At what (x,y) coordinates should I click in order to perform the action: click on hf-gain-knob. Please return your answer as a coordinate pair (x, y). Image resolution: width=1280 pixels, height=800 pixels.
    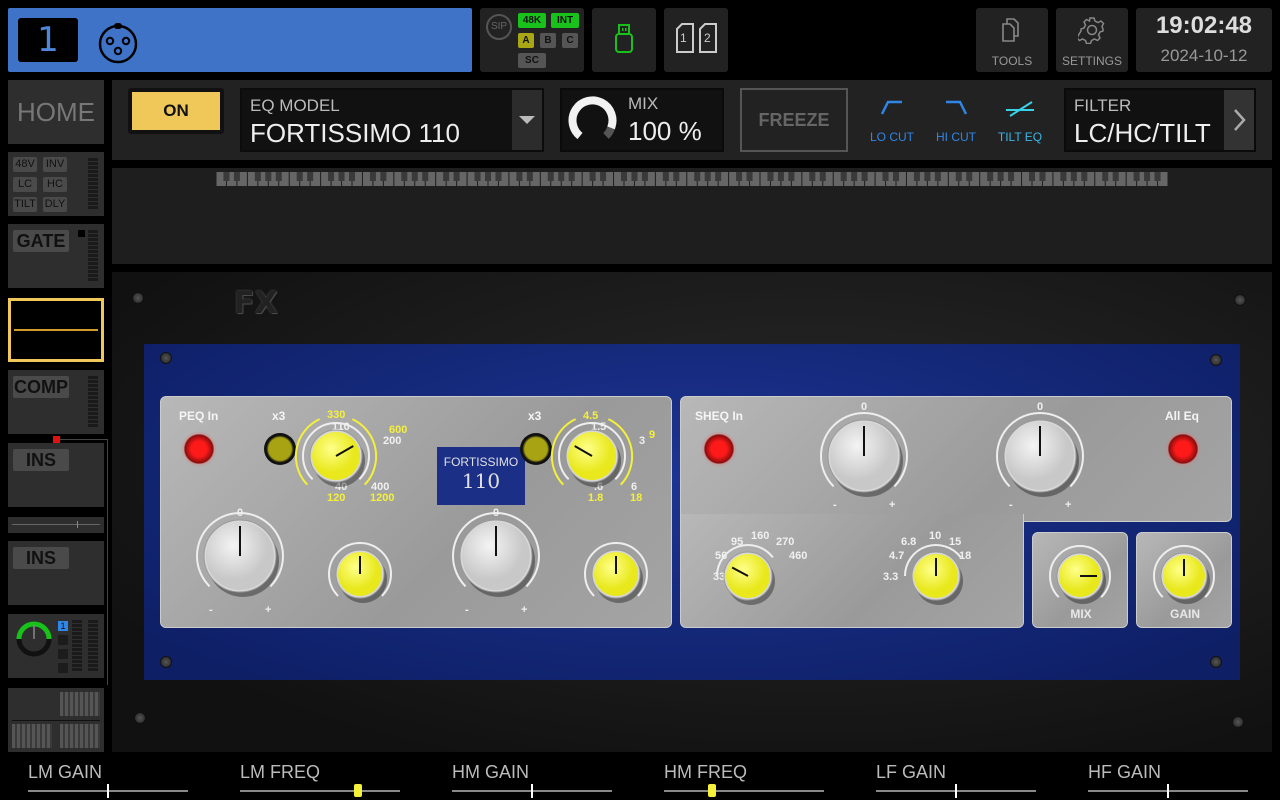
    Looking at the image, I should click on (1040, 456).